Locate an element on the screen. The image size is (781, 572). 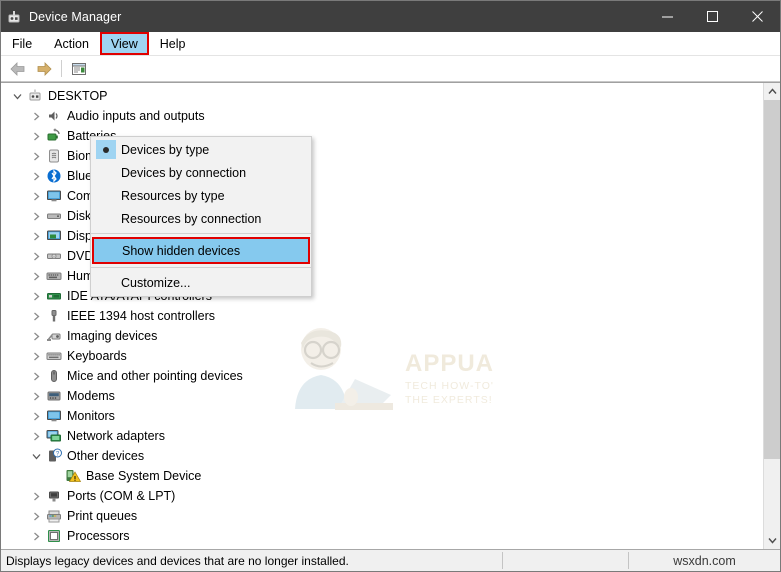
menu-action: Action is located at coordinates (71, 43).